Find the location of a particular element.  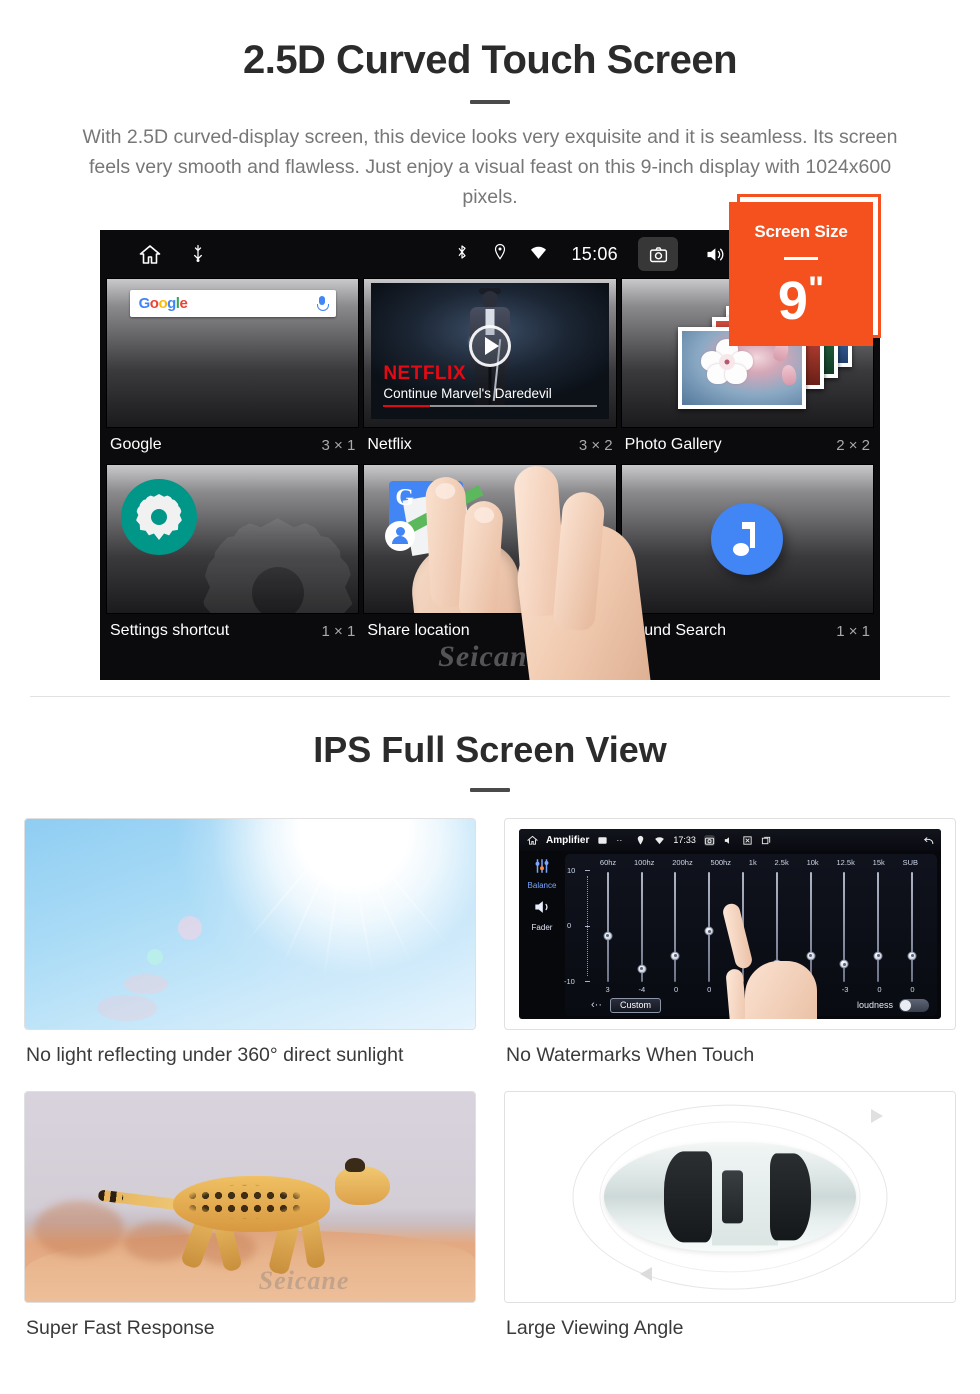

sound-search-button is located at coordinates (747, 539).